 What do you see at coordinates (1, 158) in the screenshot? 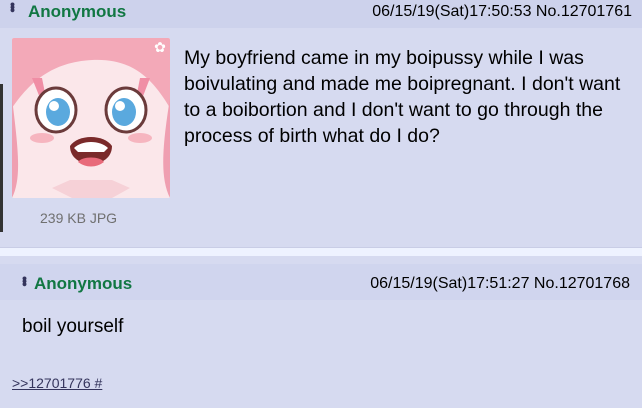
I see `screen-edge` at bounding box center [1, 158].